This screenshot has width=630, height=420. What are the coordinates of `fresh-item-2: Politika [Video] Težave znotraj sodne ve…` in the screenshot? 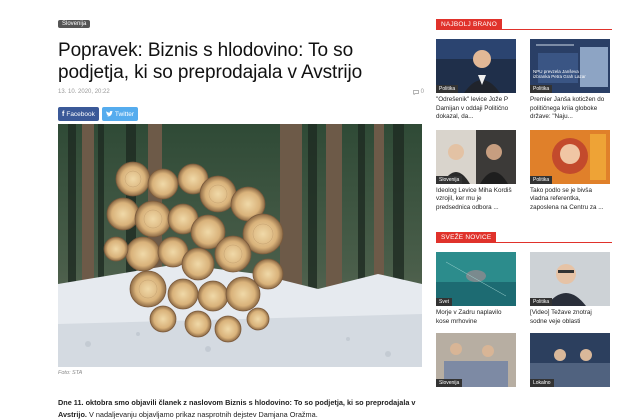 It's located at (570, 289).